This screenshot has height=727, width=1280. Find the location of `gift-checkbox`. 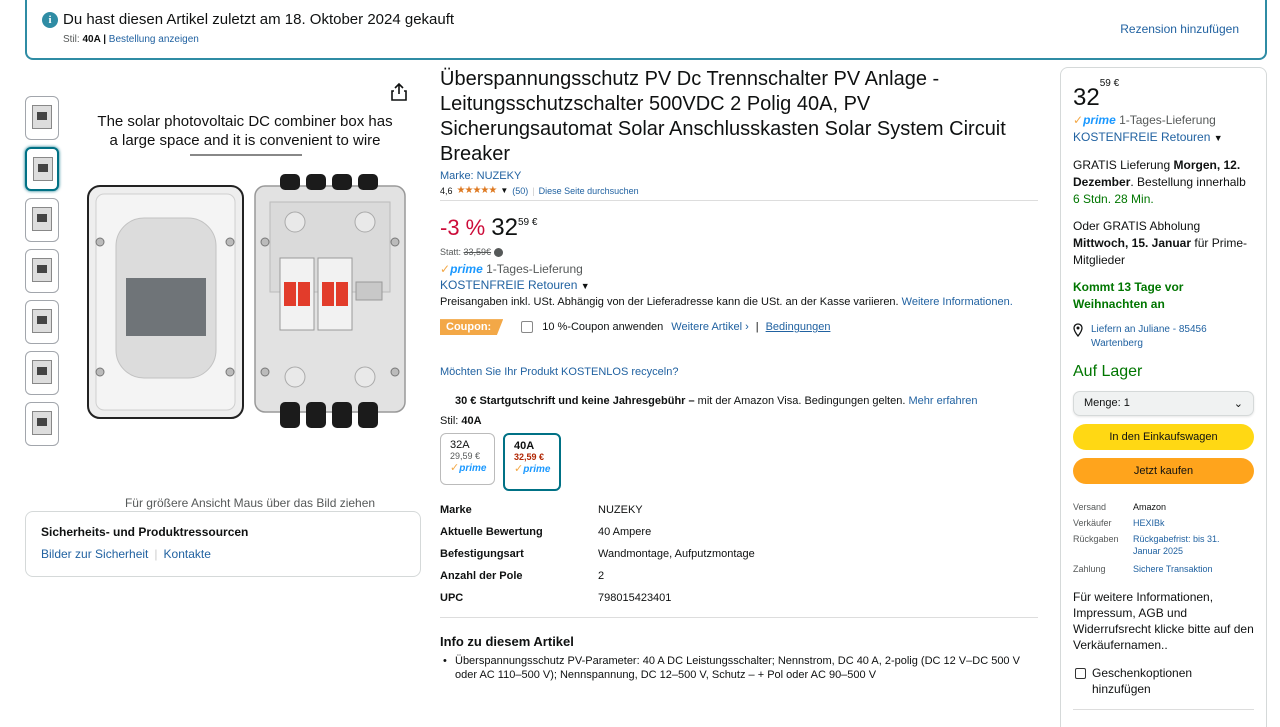

gift-checkbox is located at coordinates (1080, 673).